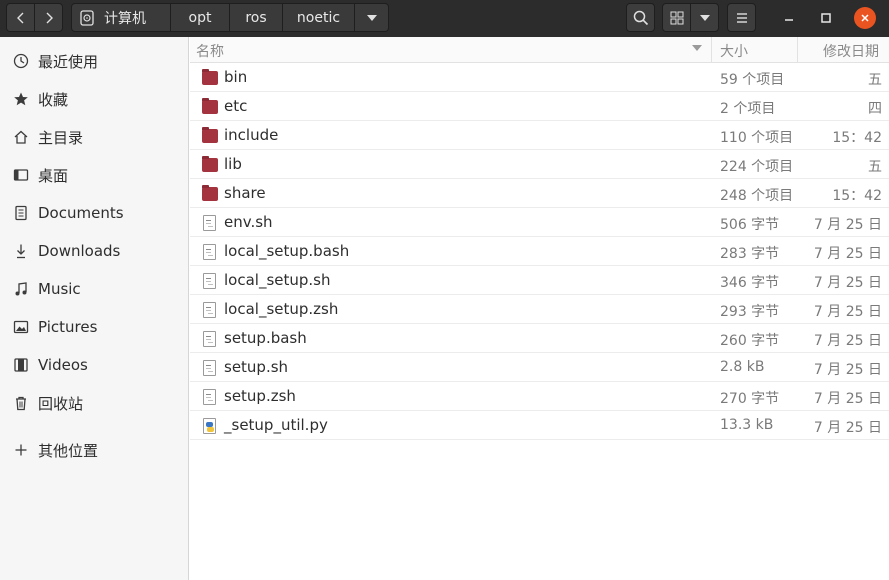  What do you see at coordinates (539, 338) in the screenshot?
I see `file-row: setup.bash 260 字节 7 月 25 日` at bounding box center [539, 338].